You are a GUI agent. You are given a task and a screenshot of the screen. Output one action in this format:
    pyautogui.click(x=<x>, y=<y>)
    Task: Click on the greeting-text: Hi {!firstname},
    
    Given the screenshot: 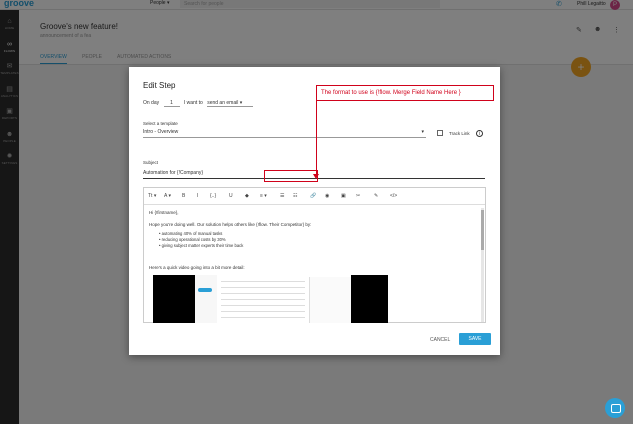 What is the action you would take?
    pyautogui.click(x=164, y=212)
    